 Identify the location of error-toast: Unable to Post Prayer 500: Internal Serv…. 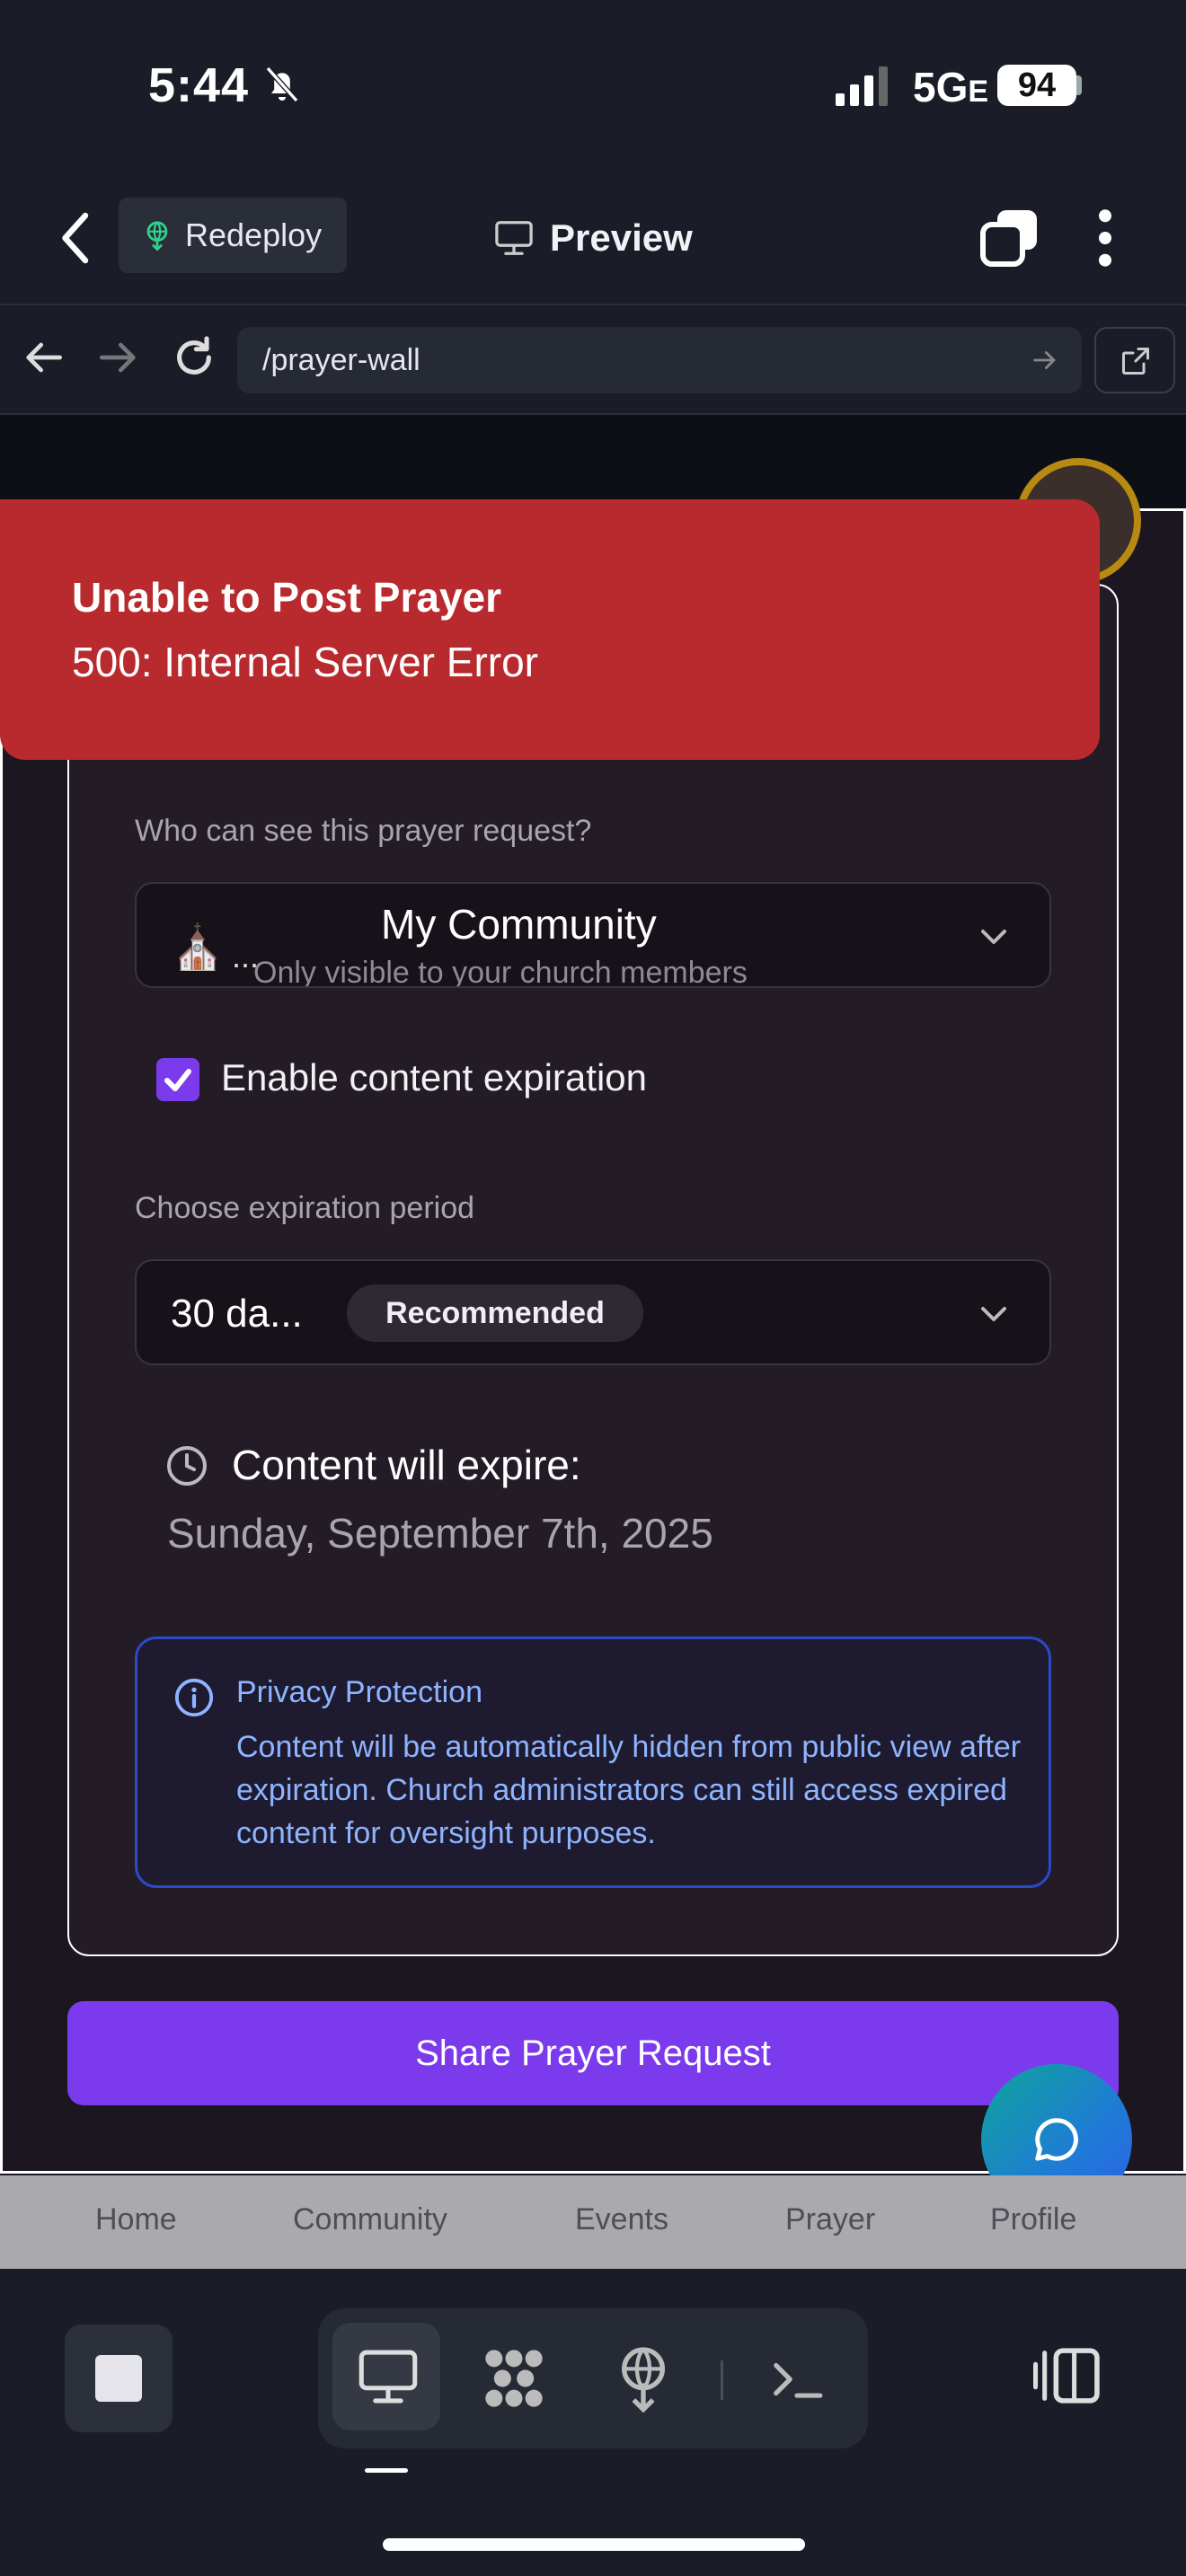
(550, 629).